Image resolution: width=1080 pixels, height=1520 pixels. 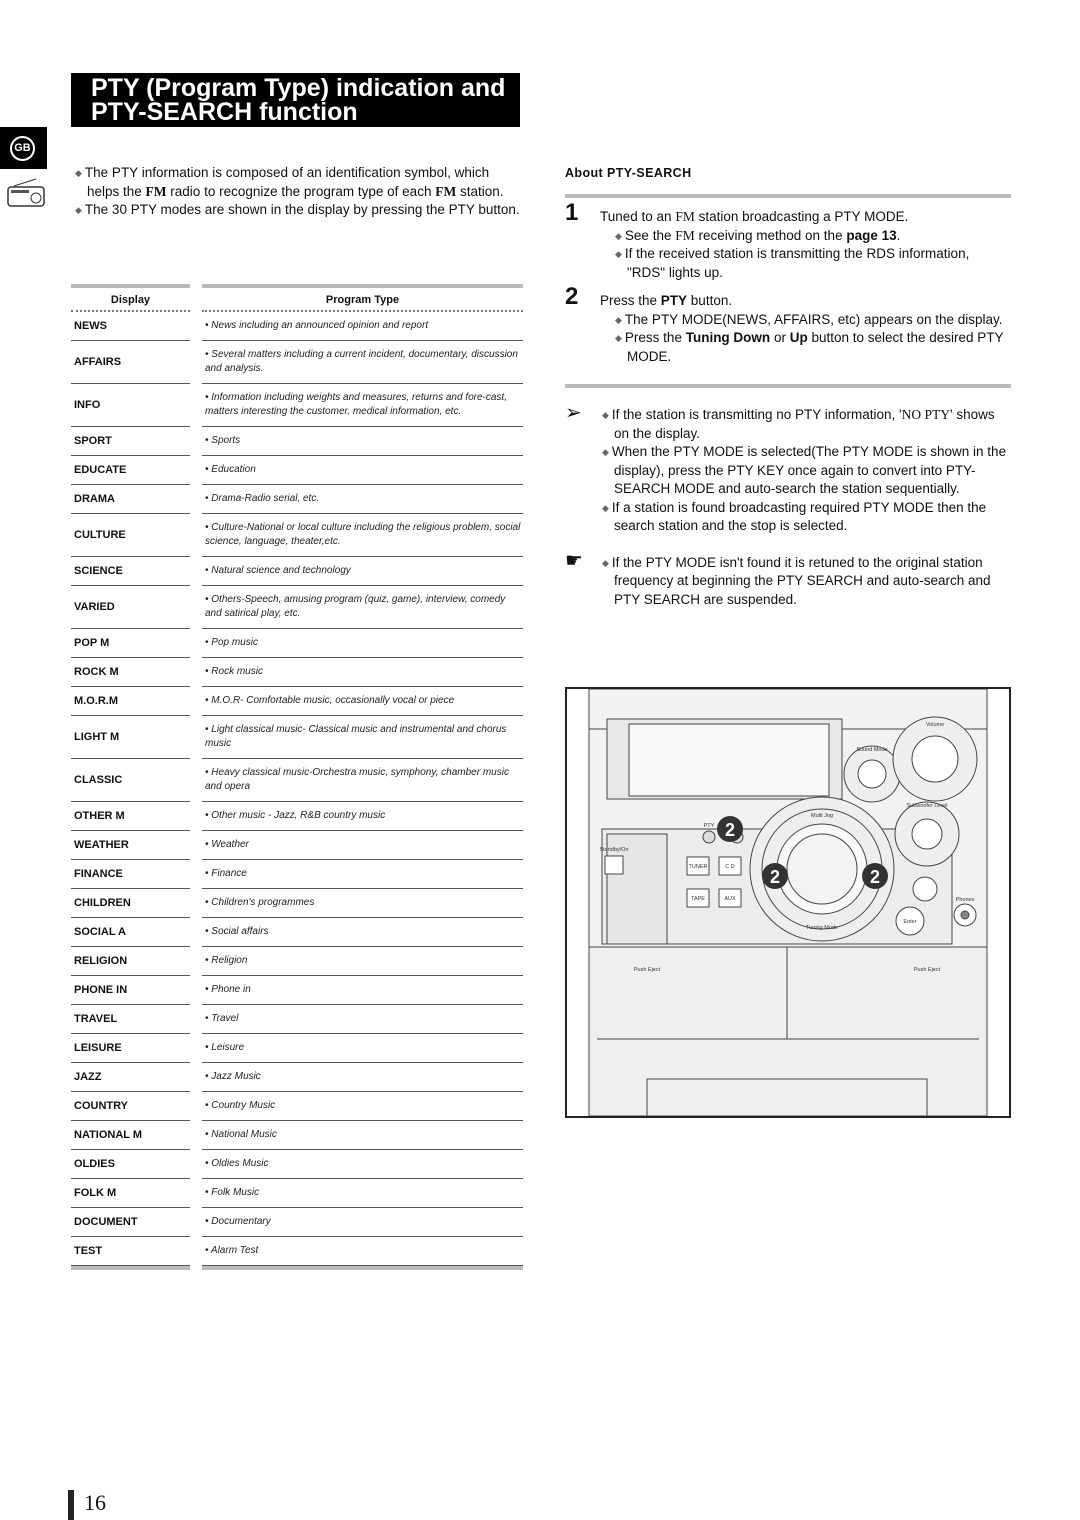 I want to click on program-type: • Documentary, so click(x=362, y=1222).